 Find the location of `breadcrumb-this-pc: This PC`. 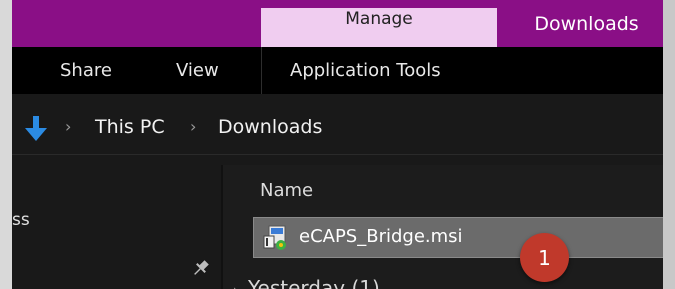

breadcrumb-this-pc: This PC is located at coordinates (130, 127).